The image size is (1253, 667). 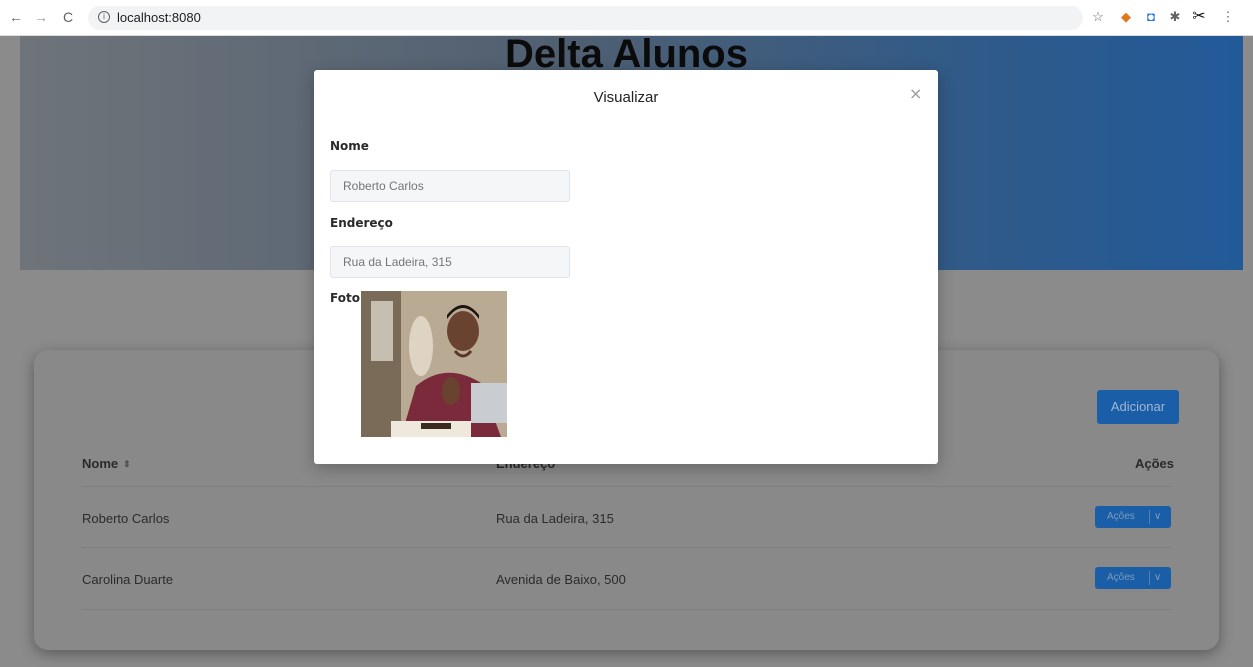 I want to click on column-header-name: Nome ⇕, so click(x=106, y=463).